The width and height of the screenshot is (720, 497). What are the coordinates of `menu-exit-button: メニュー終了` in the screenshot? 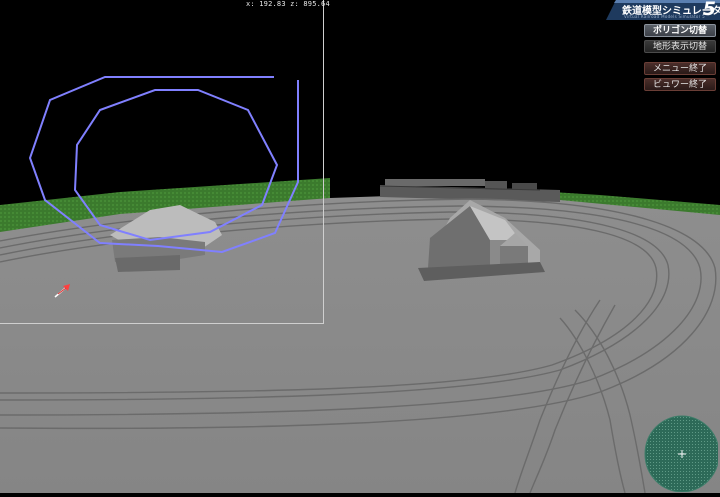 It's located at (680, 68).